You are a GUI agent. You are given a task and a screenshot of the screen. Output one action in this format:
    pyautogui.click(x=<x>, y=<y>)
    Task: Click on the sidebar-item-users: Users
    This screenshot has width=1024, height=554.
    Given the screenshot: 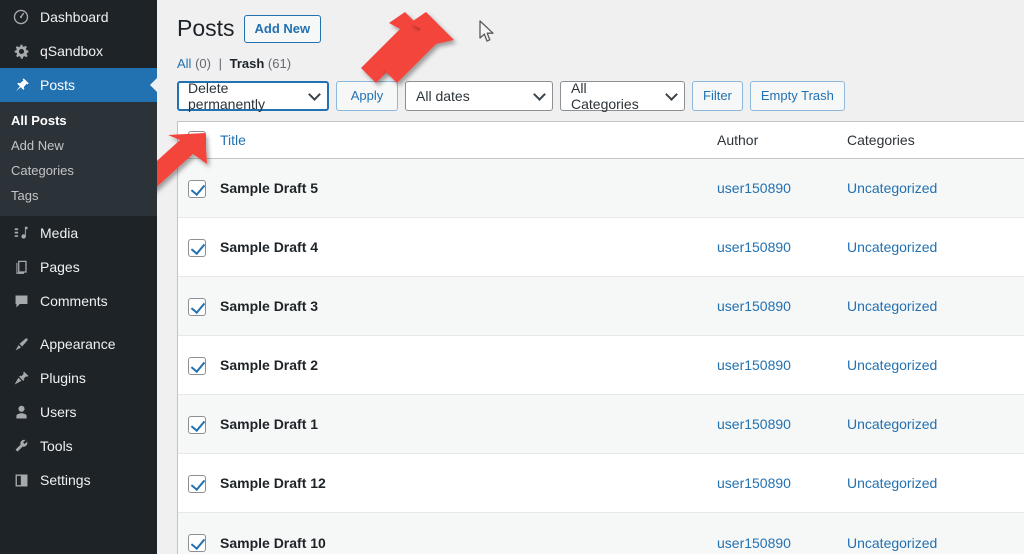 What is the action you would take?
    pyautogui.click(x=78, y=412)
    